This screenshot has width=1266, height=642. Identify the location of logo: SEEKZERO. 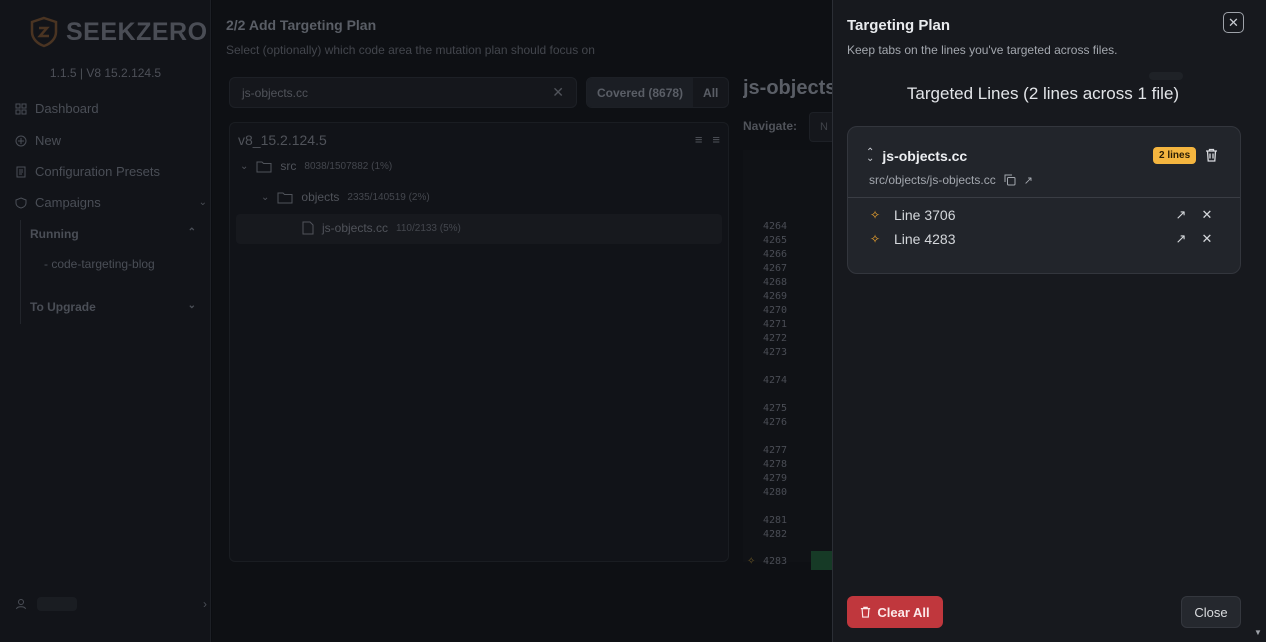
(119, 32).